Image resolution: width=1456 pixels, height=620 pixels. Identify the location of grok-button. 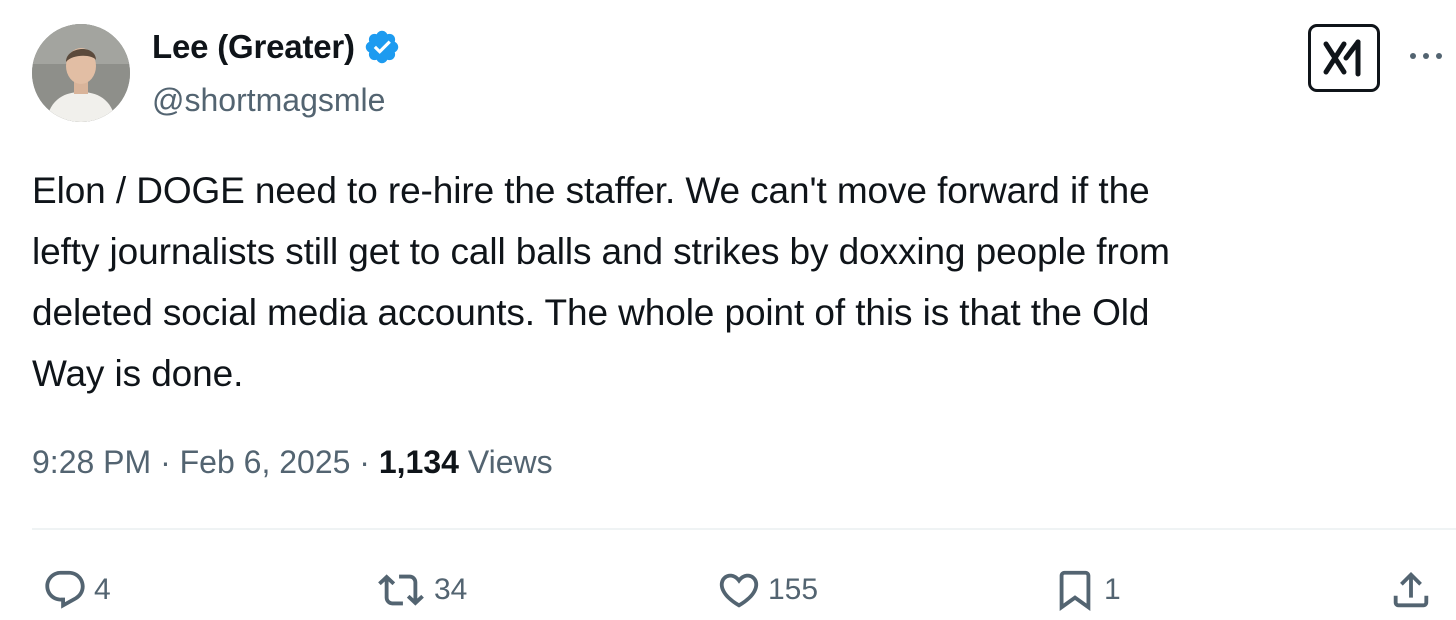
(1344, 58).